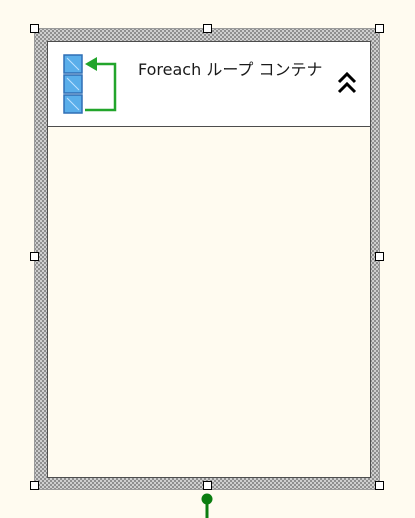  I want to click on container-title: Foreach ループ コンテナ, so click(230, 69).